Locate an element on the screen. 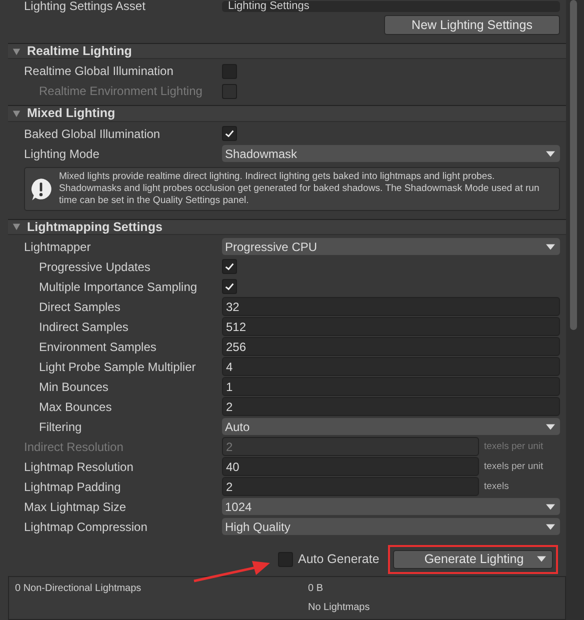 The image size is (584, 620). field-label: Environment Samples is located at coordinates (98, 347).